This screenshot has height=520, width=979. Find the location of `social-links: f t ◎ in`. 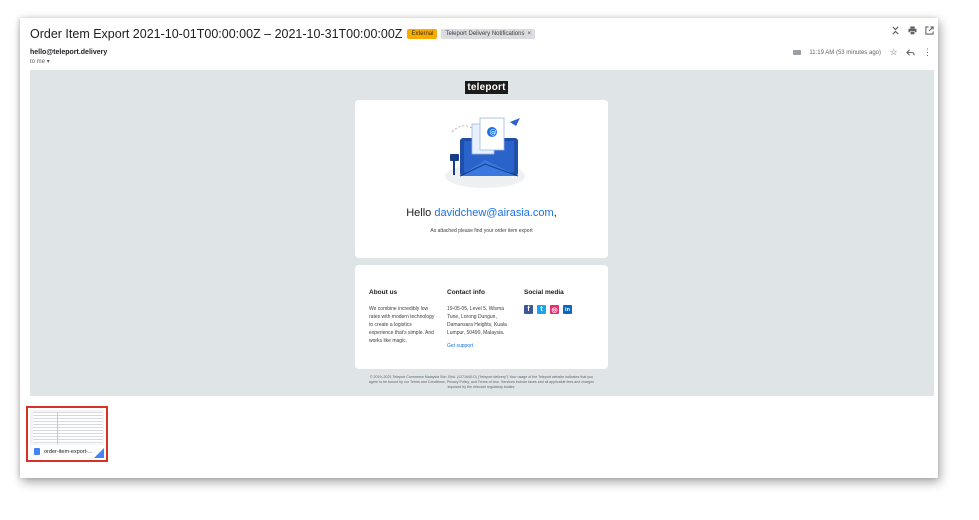

social-links: f t ◎ in is located at coordinates (560, 309).